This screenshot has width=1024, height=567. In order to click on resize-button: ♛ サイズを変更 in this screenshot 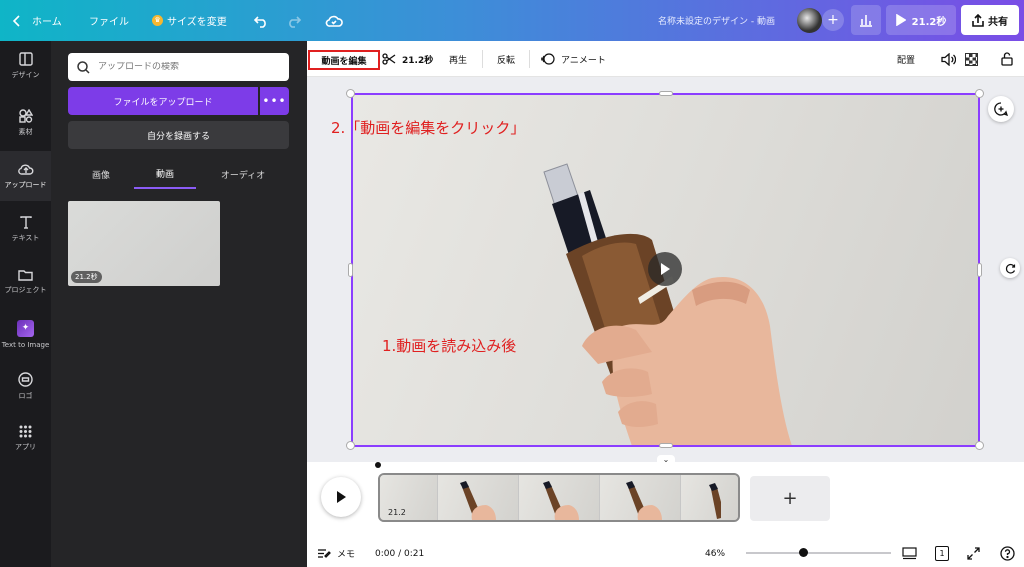, I will do `click(189, 20)`.